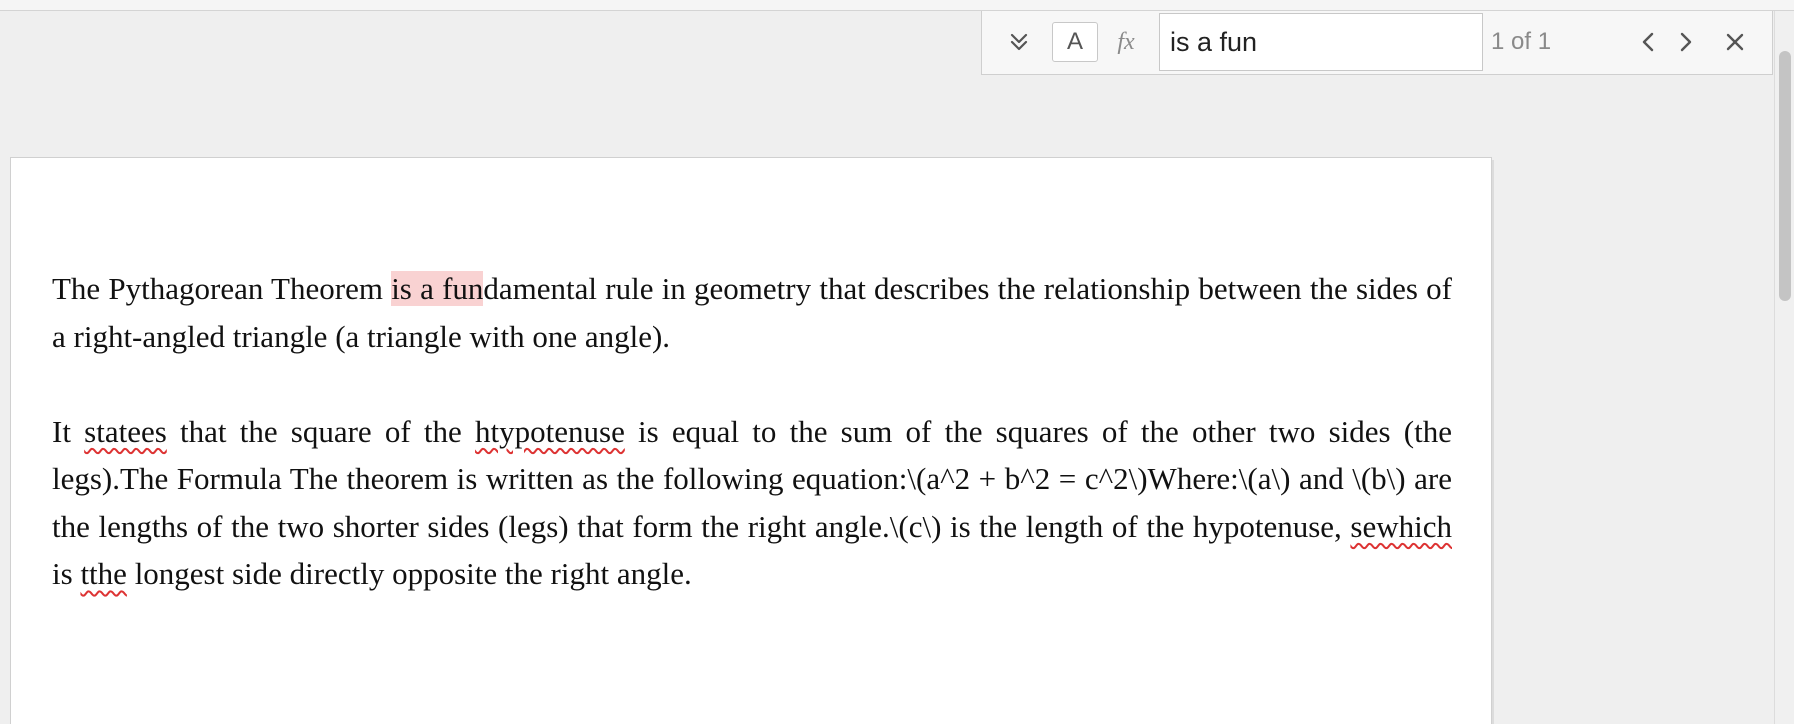  What do you see at coordinates (321, 431) in the screenshot?
I see `text-run: that the square of the` at bounding box center [321, 431].